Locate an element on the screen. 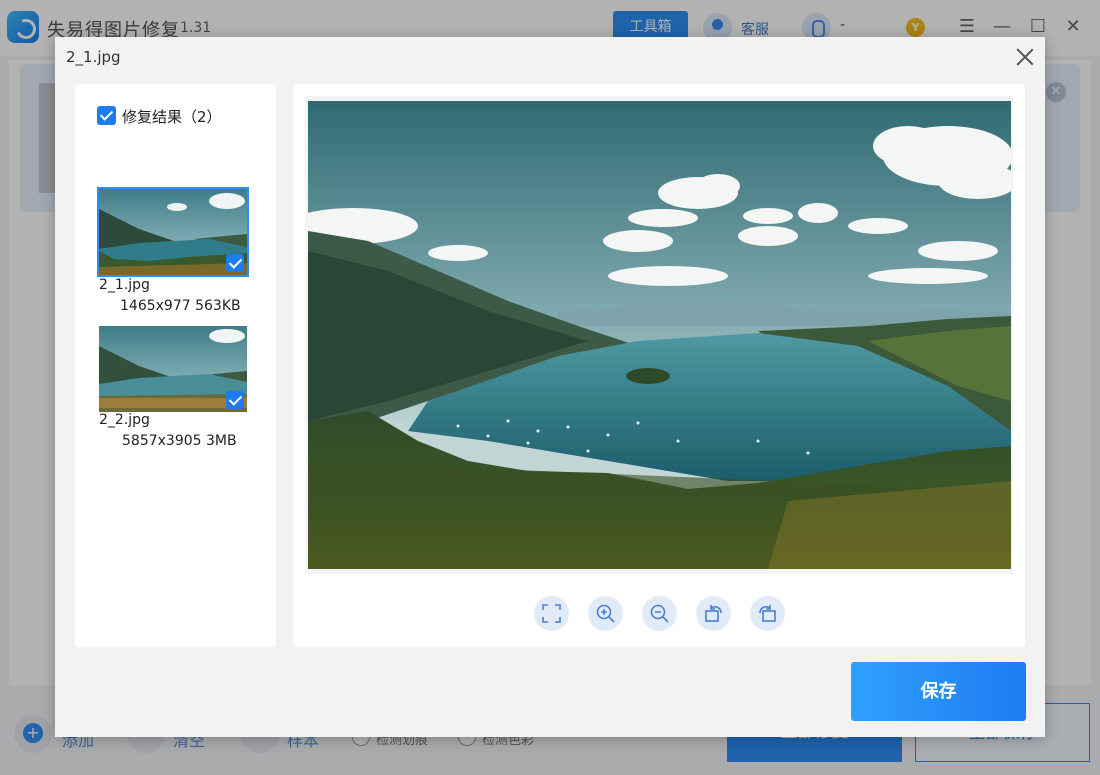 This screenshot has width=1100, height=775. rotate-left-icon is located at coordinates (713, 613).